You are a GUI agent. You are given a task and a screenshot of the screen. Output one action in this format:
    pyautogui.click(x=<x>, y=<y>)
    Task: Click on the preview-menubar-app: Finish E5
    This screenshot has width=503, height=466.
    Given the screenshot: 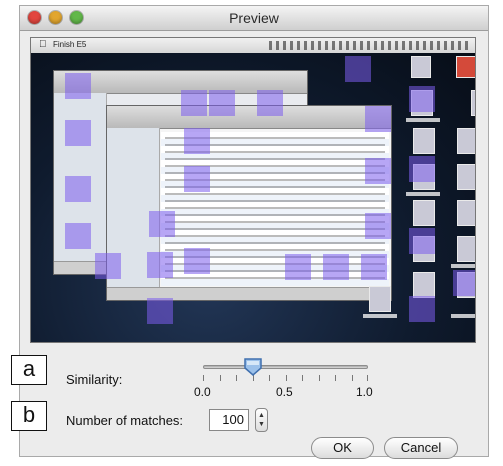 What is the action you would take?
    pyautogui.click(x=70, y=44)
    